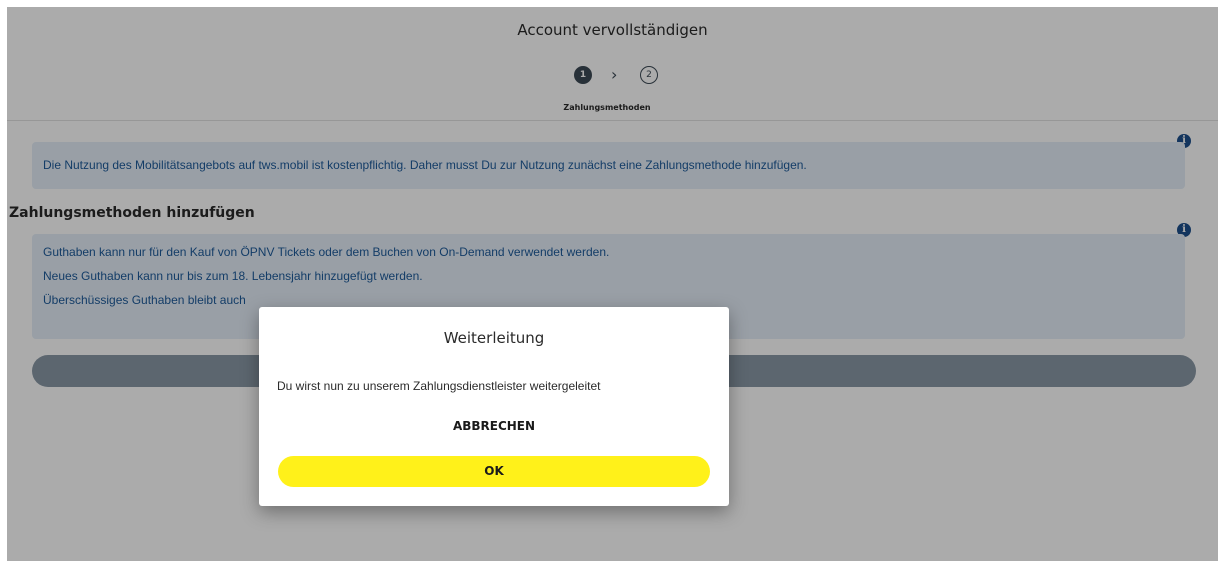  Describe the element at coordinates (494, 471) in the screenshot. I see `ok-button: OK` at that location.